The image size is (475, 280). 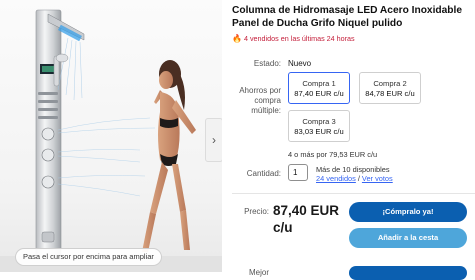 I want to click on best-offer-label: Mejor, so click(x=258, y=272).